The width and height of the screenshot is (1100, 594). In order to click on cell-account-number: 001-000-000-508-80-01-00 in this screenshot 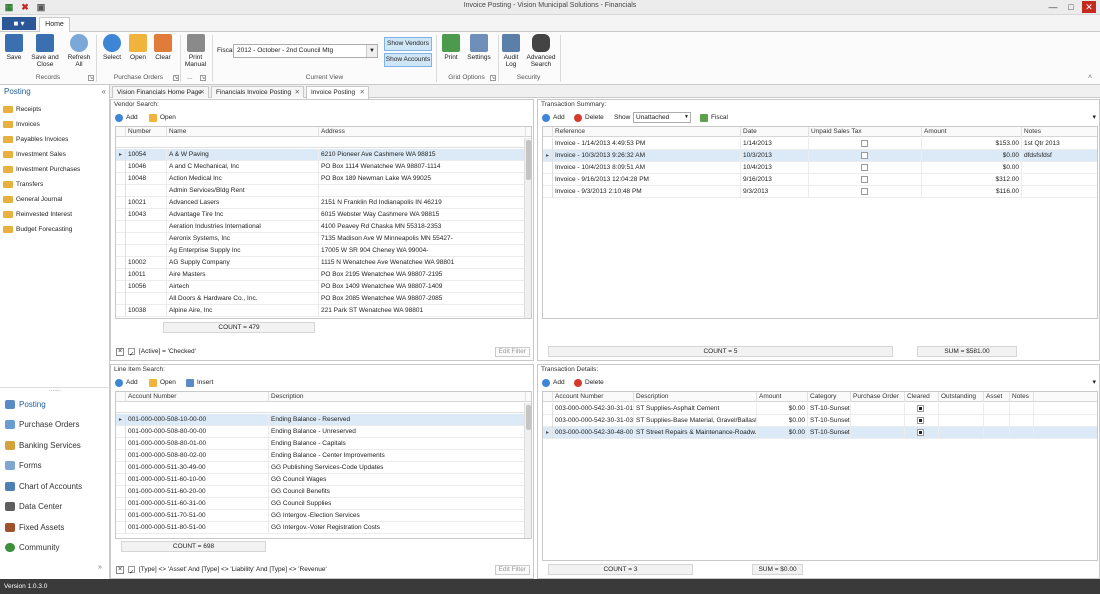, I will do `click(197, 444)`.